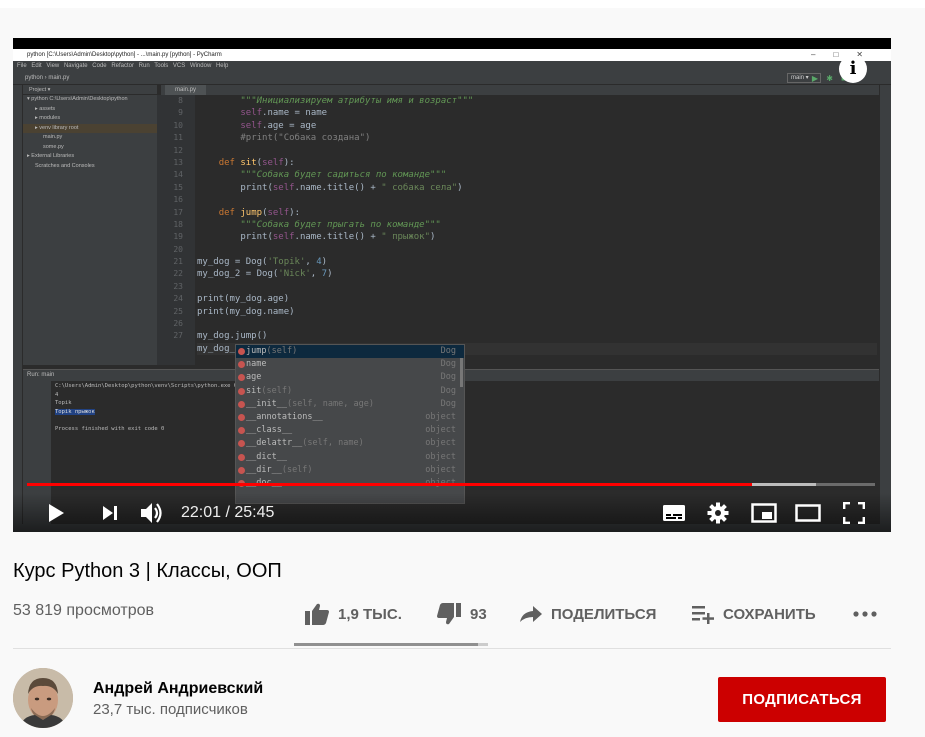 The height and width of the screenshot is (737, 925). What do you see at coordinates (34, 78) in the screenshot?
I see `nav-root: python` at bounding box center [34, 78].